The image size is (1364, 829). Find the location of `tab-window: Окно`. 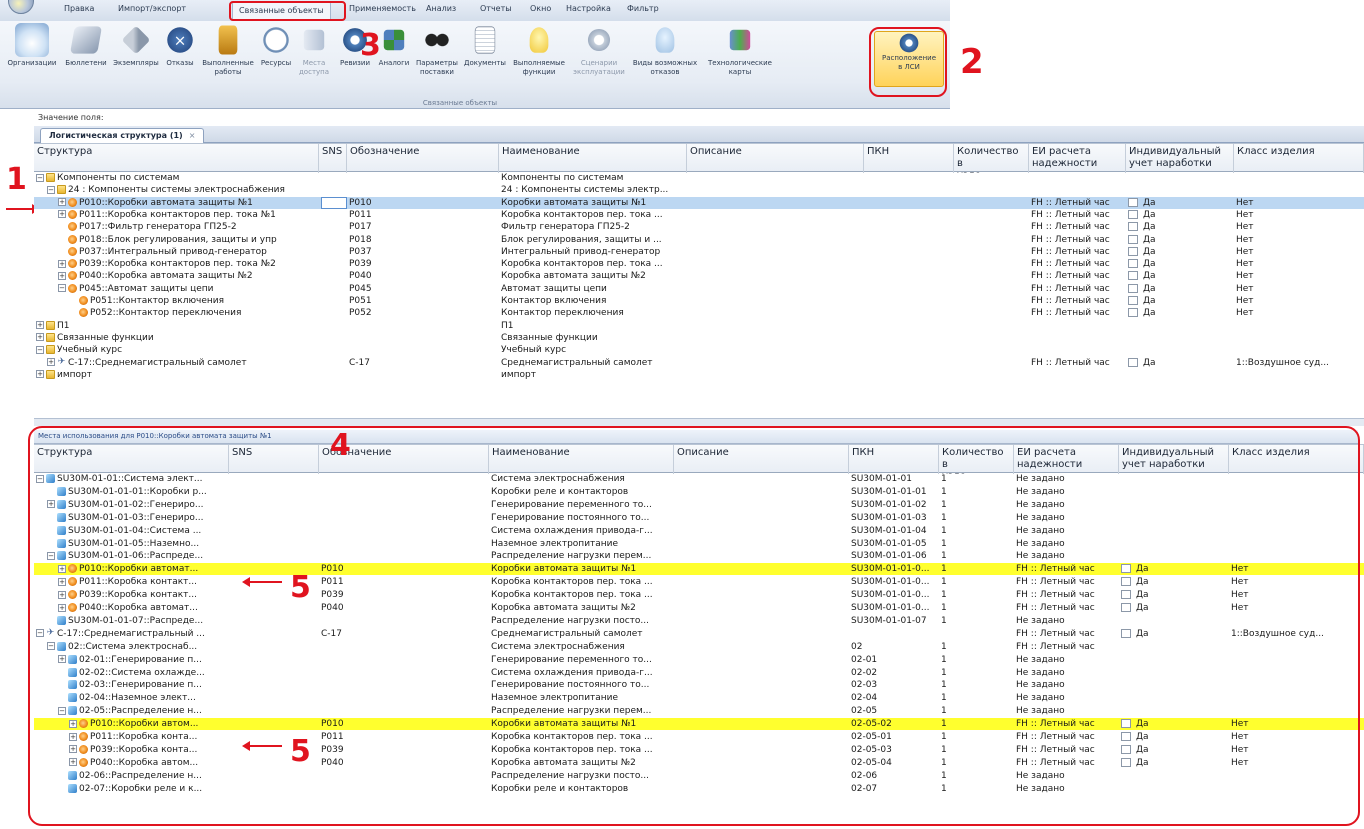

tab-window: Окно is located at coordinates (540, 8).